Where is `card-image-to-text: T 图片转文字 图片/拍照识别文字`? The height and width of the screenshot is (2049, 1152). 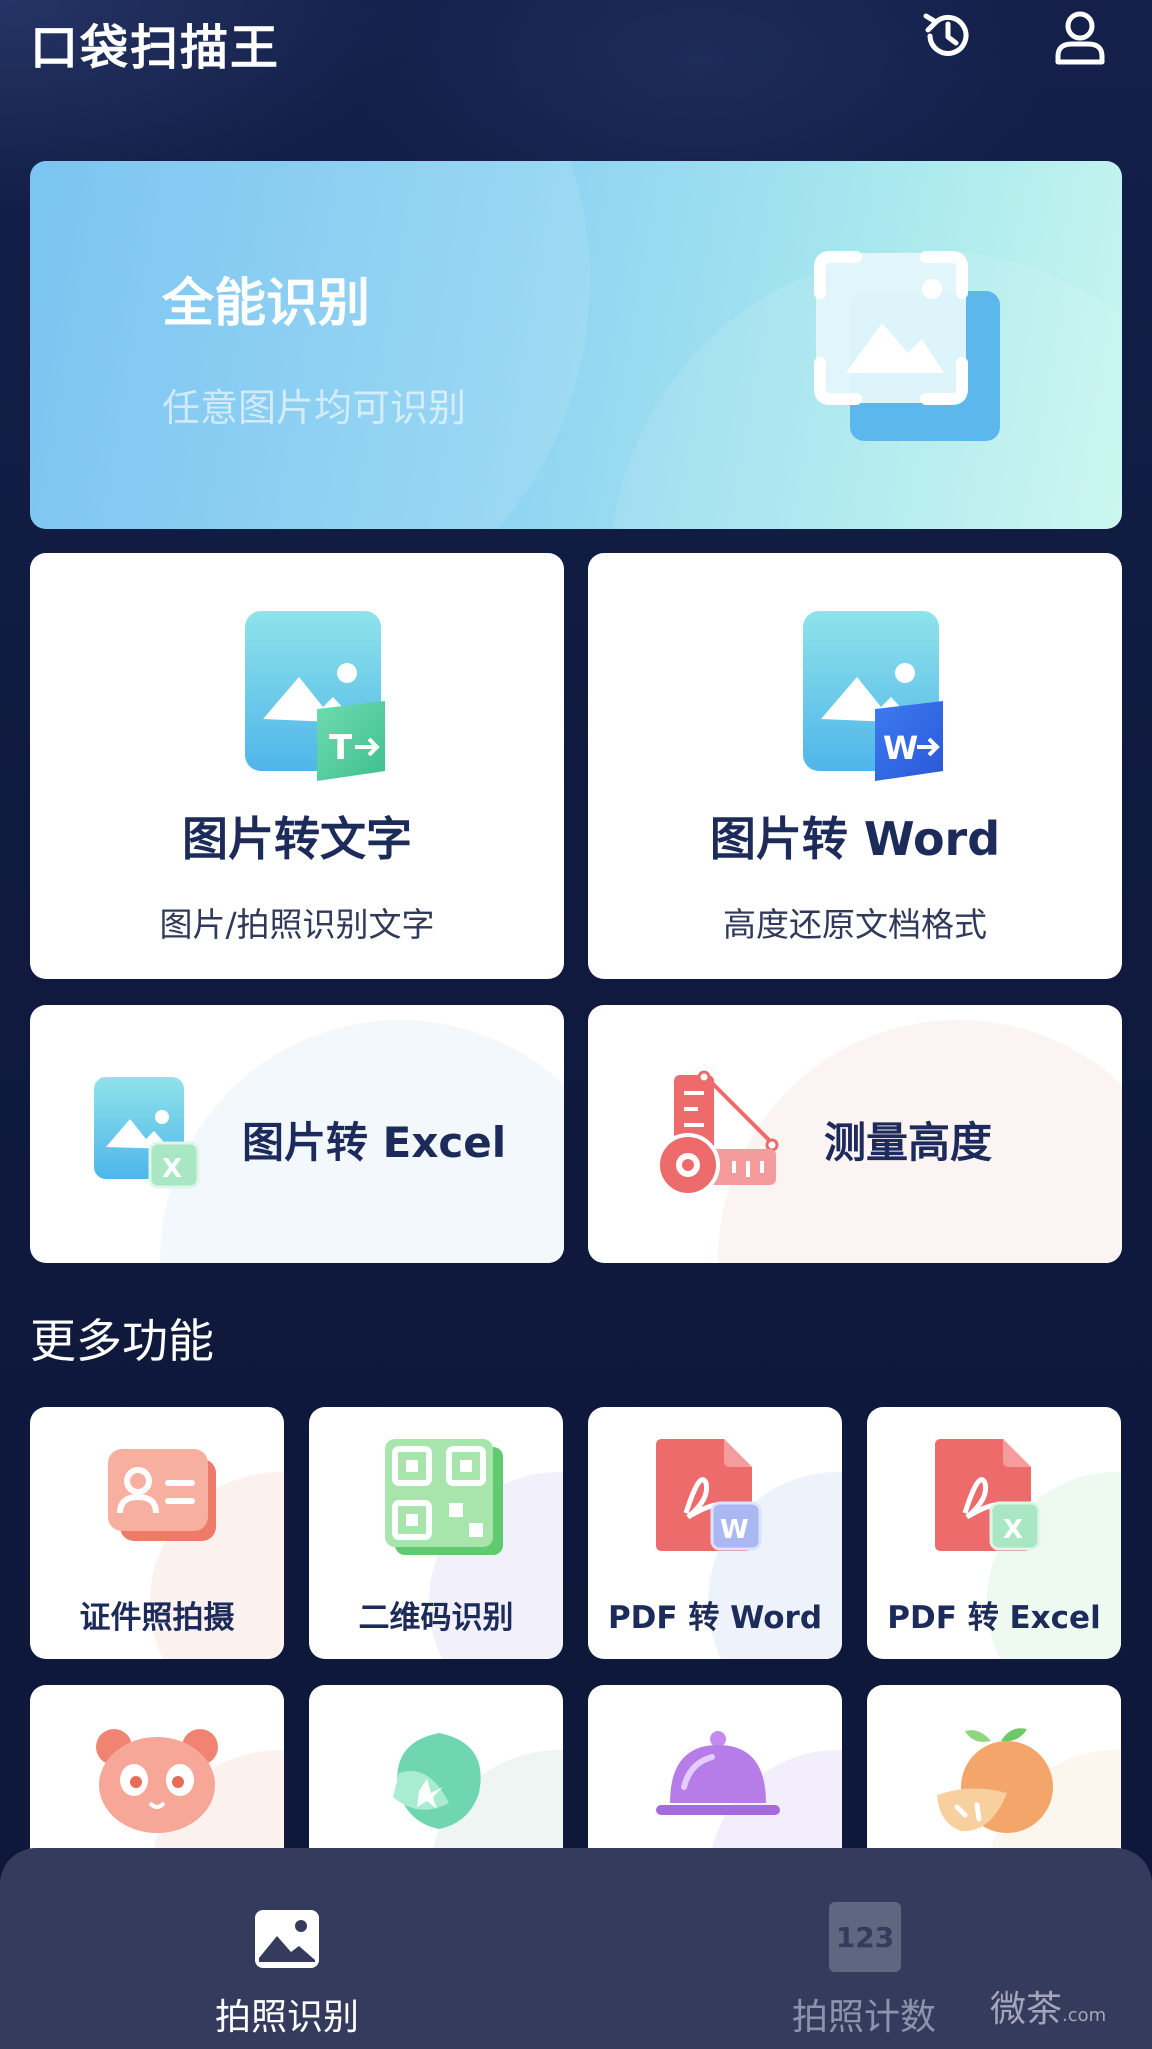 card-image-to-text: T 图片转文字 图片/拍照识别文字 is located at coordinates (297, 766).